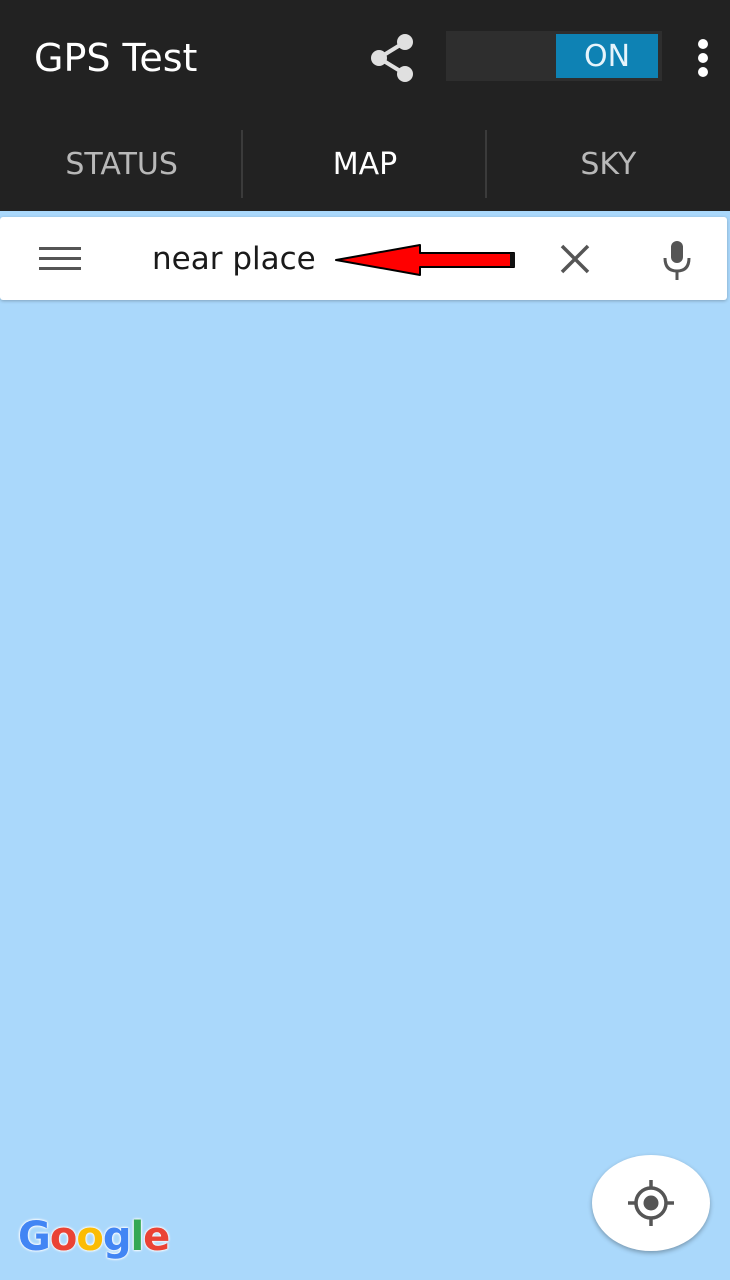 This screenshot has height=1280, width=730. Describe the element at coordinates (156, 1237) in the screenshot. I see `google-logo-letter: e` at that location.